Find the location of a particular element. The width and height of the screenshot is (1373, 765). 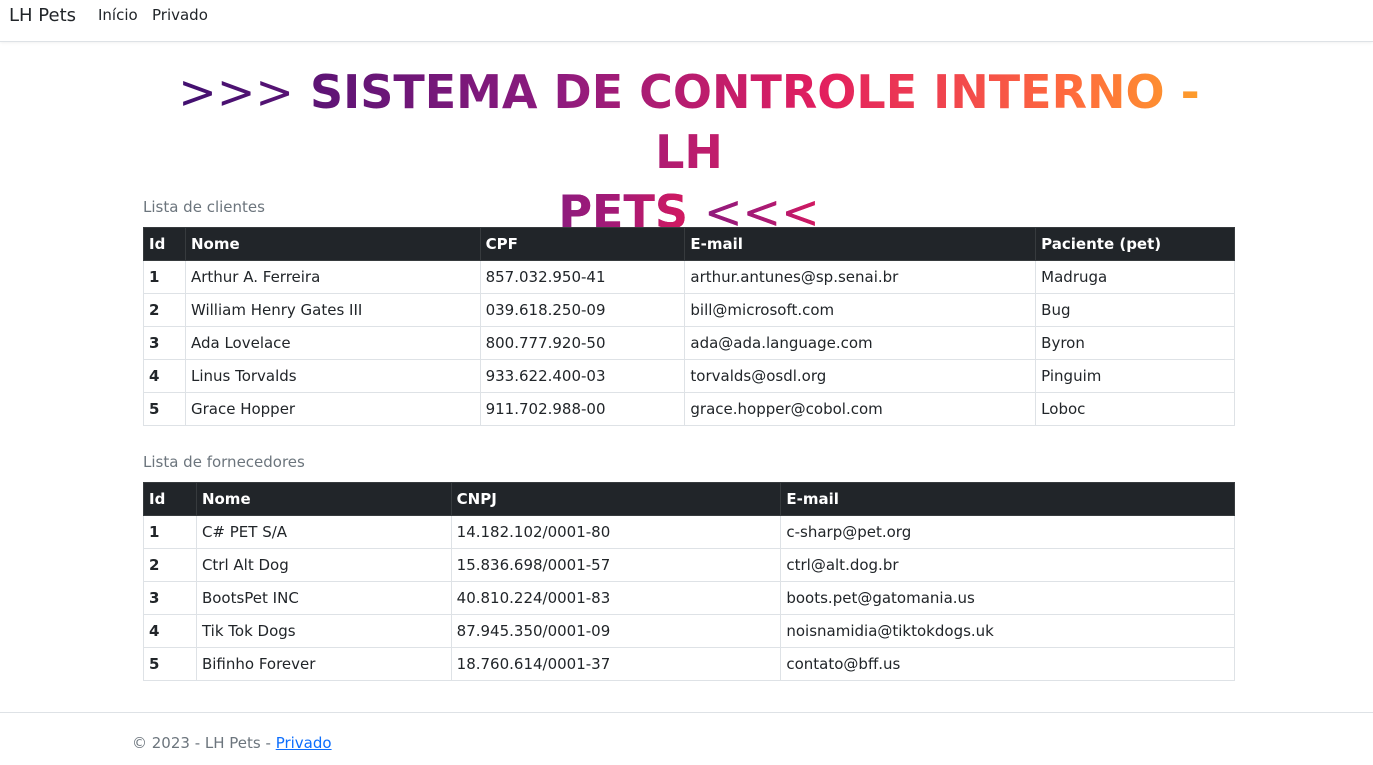

footer-privado-link: Privado is located at coordinates (304, 743).